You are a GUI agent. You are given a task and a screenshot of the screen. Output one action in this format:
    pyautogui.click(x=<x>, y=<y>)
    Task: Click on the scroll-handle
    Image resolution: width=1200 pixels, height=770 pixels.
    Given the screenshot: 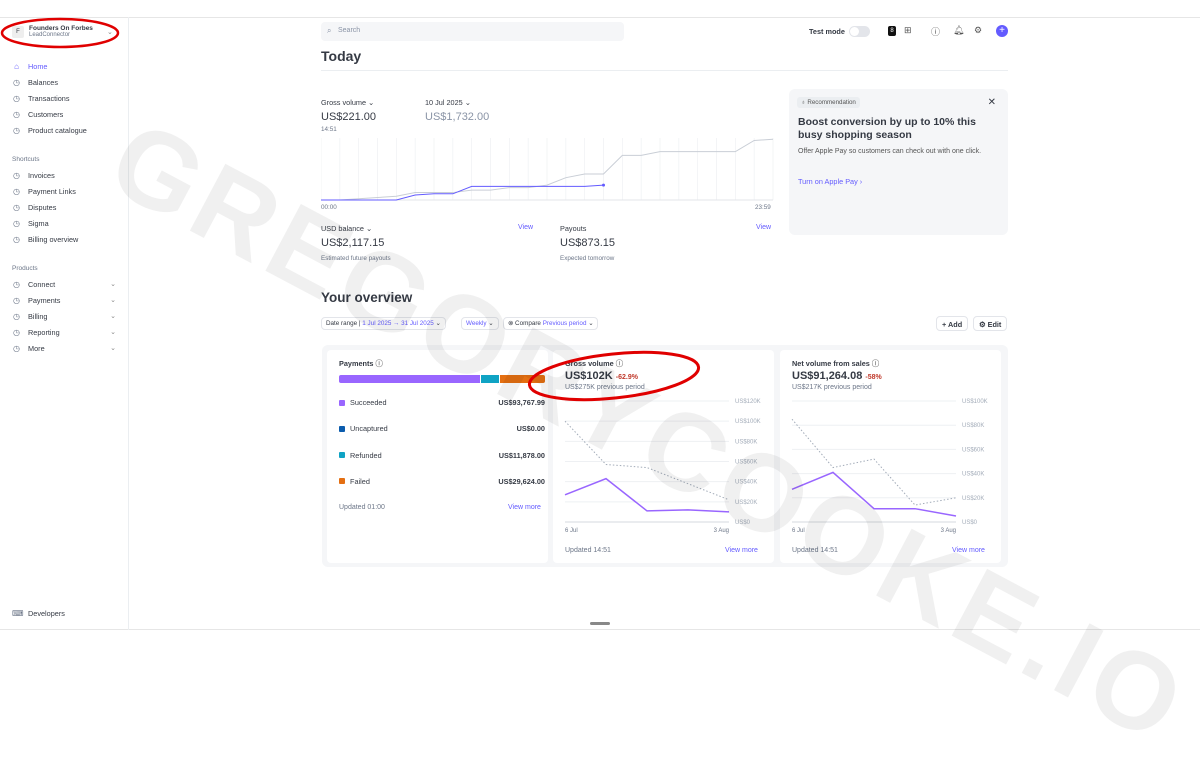 What is the action you would take?
    pyautogui.click(x=600, y=623)
    